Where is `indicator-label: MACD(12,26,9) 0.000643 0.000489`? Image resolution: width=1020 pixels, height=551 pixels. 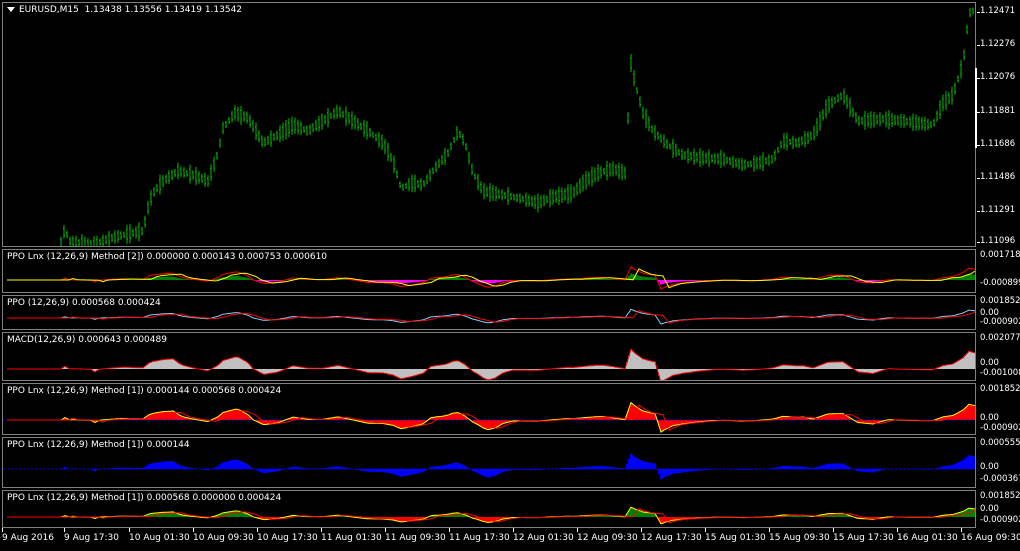 indicator-label: MACD(12,26,9) 0.000643 0.000489 is located at coordinates (87, 340).